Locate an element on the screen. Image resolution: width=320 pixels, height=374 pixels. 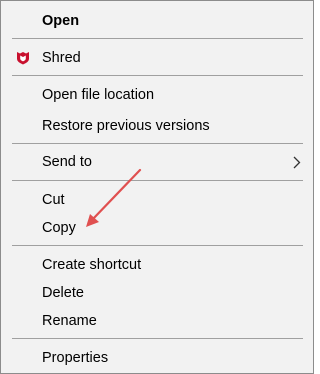
menu-item-cut: Cut is located at coordinates (157, 200).